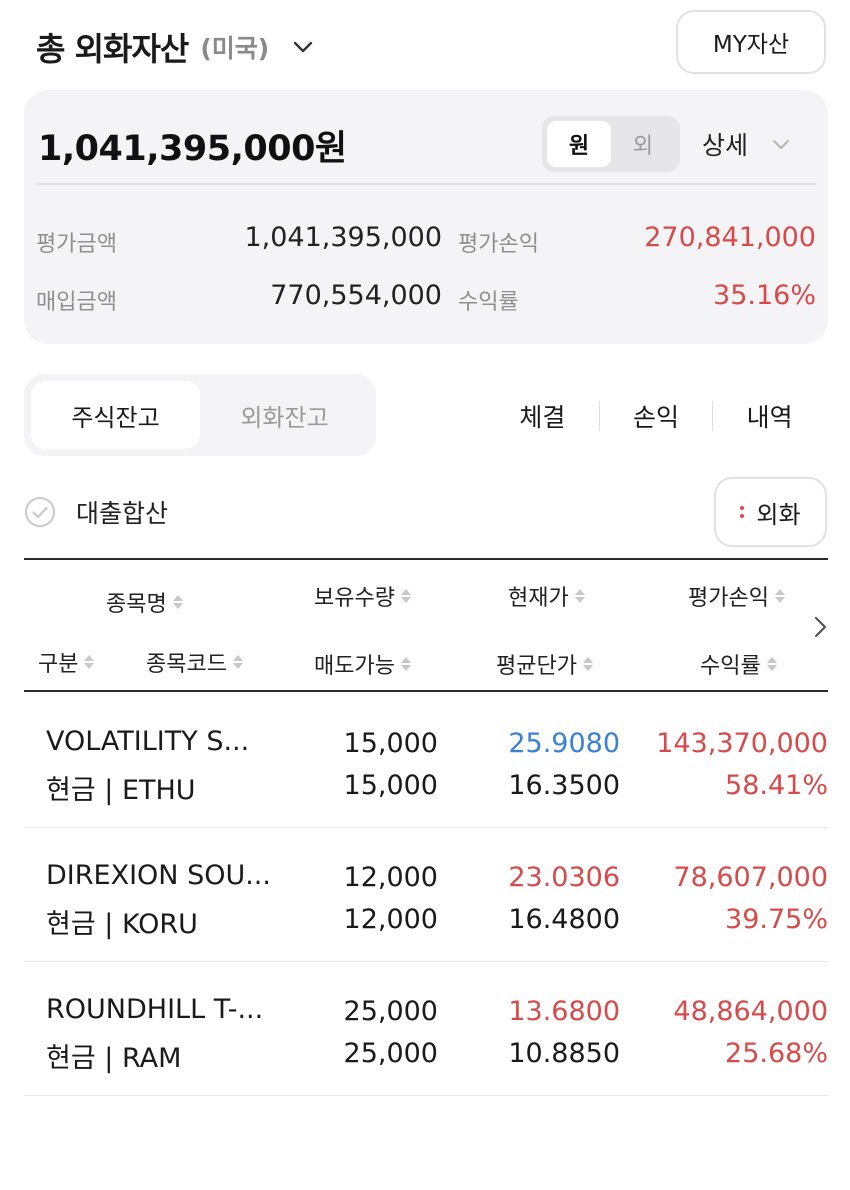  I want to click on return-rate: 58.41%, so click(776, 785).